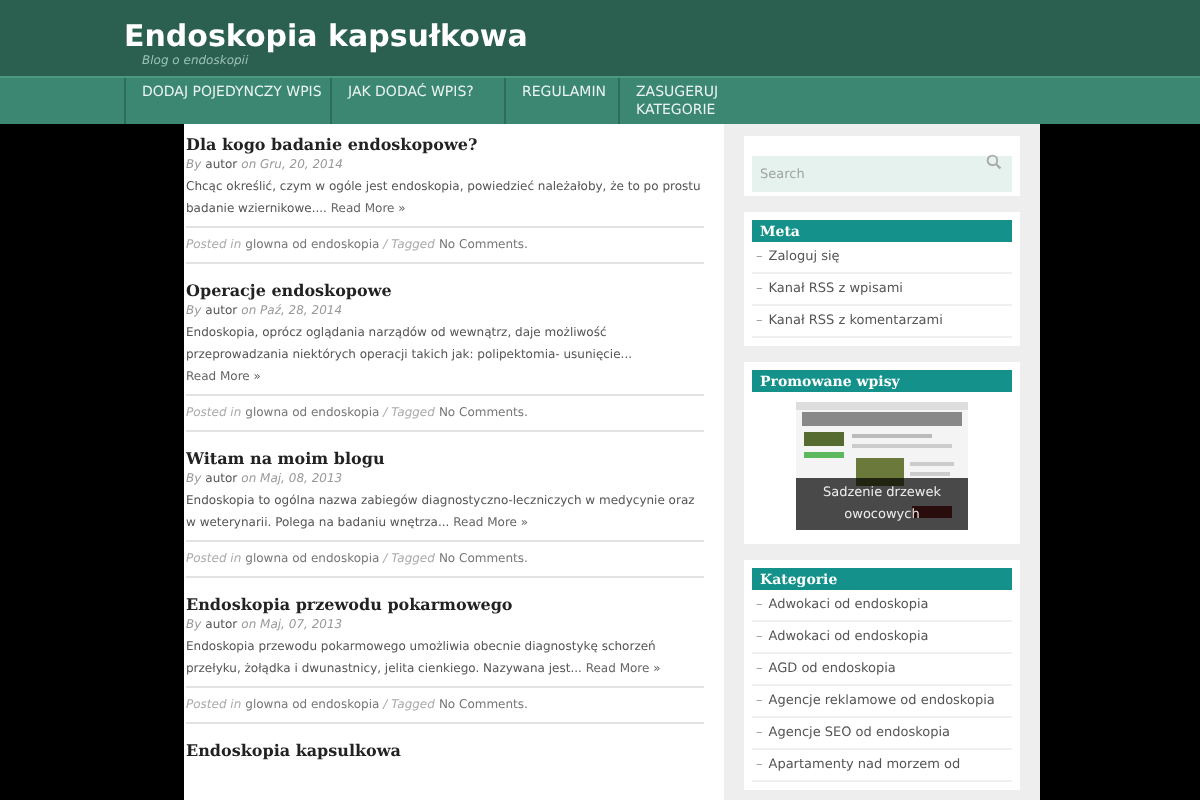 The width and height of the screenshot is (1200, 800). Describe the element at coordinates (445, 750) in the screenshot. I see `post-title: Endoskopia kapsulkowa` at that location.